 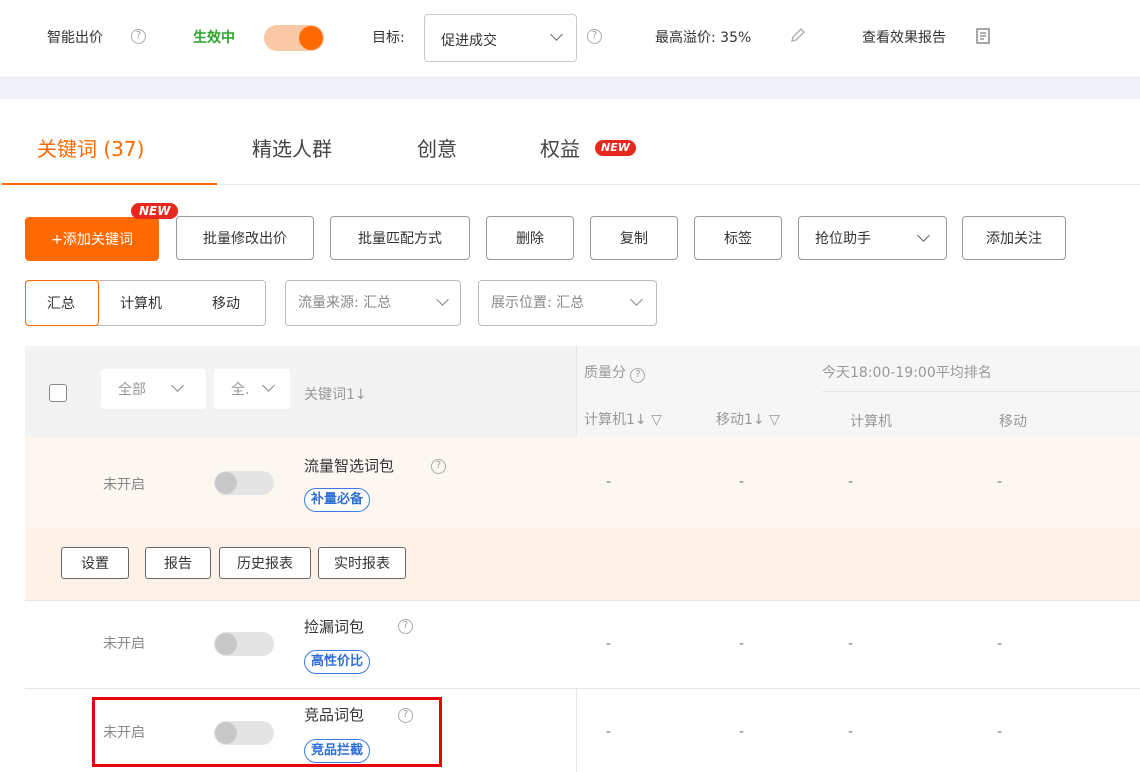 I want to click on segment-summary: 汇总, so click(x=61, y=303).